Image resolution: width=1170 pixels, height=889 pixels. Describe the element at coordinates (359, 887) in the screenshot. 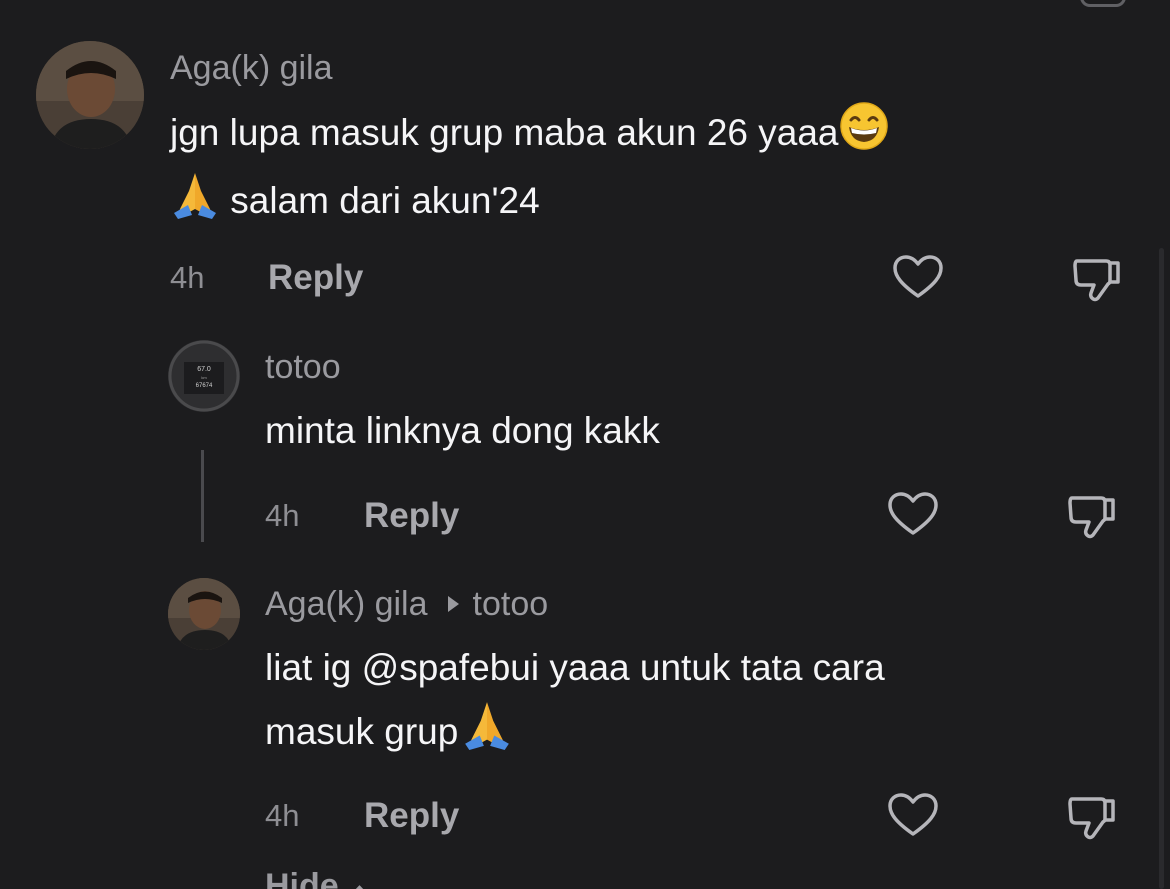

I see `chevron-up-icon` at that location.